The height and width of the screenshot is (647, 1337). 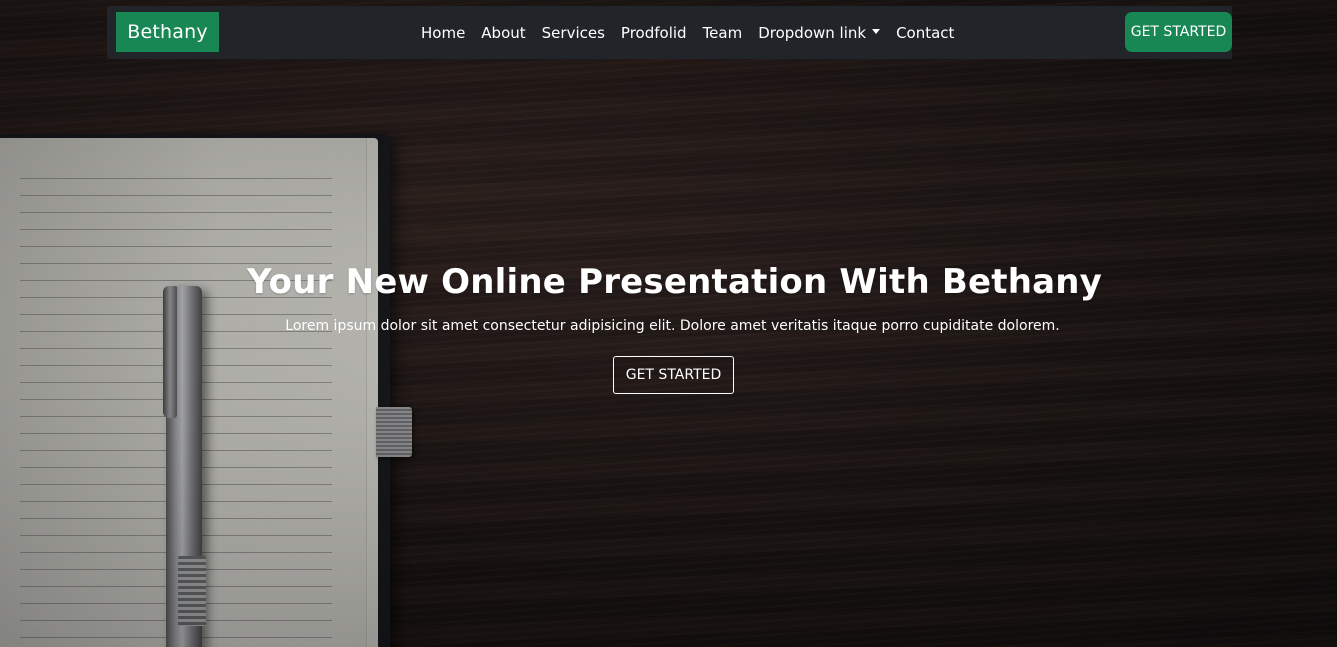 What do you see at coordinates (394, 432) in the screenshot?
I see `bookmark-ribbon-image` at bounding box center [394, 432].